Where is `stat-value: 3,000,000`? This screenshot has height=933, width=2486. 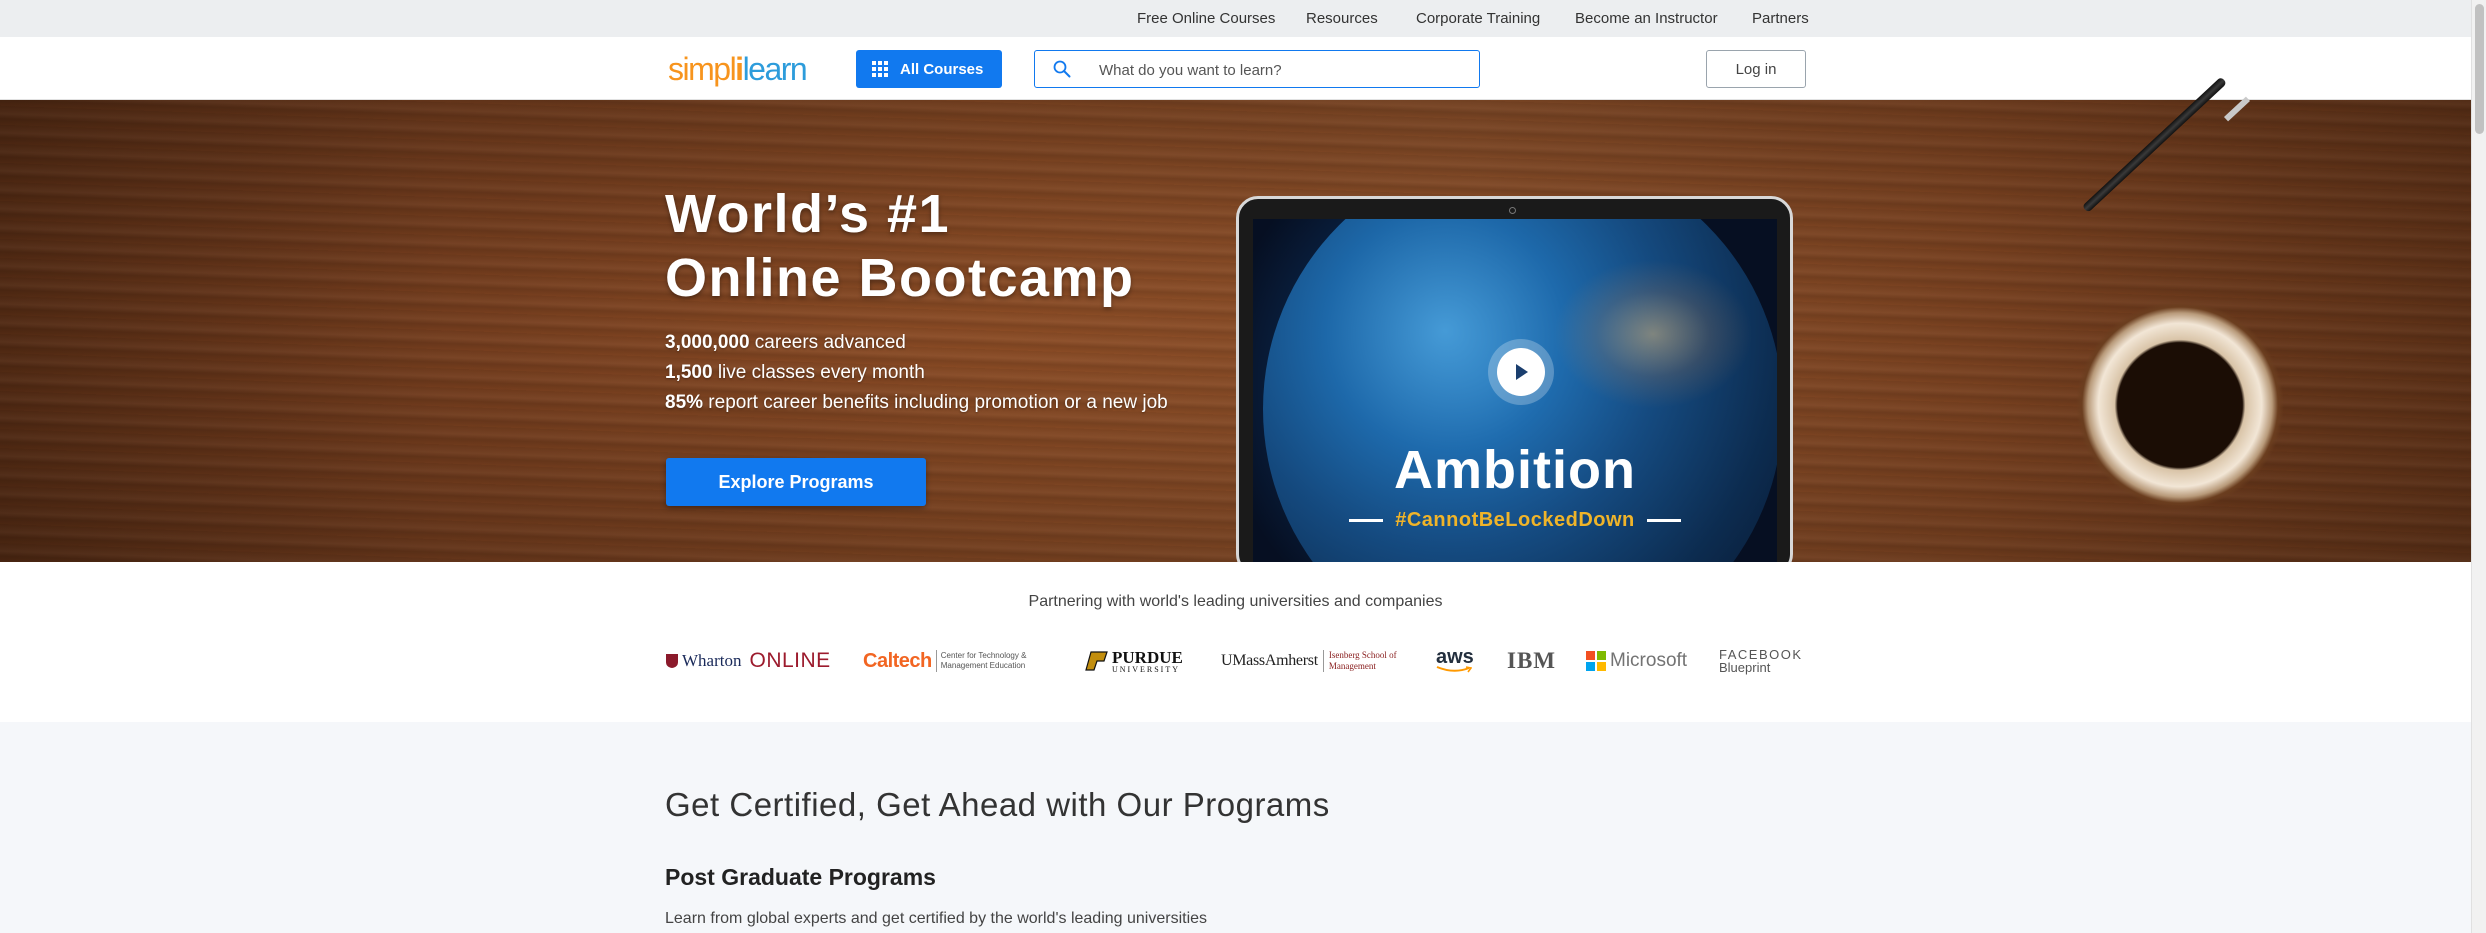 stat-value: 3,000,000 is located at coordinates (707, 342).